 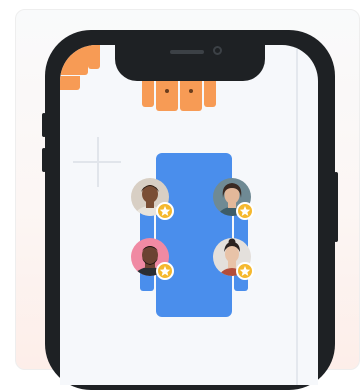 What do you see at coordinates (297, 215) in the screenshot?
I see `screen-divider-line` at bounding box center [297, 215].